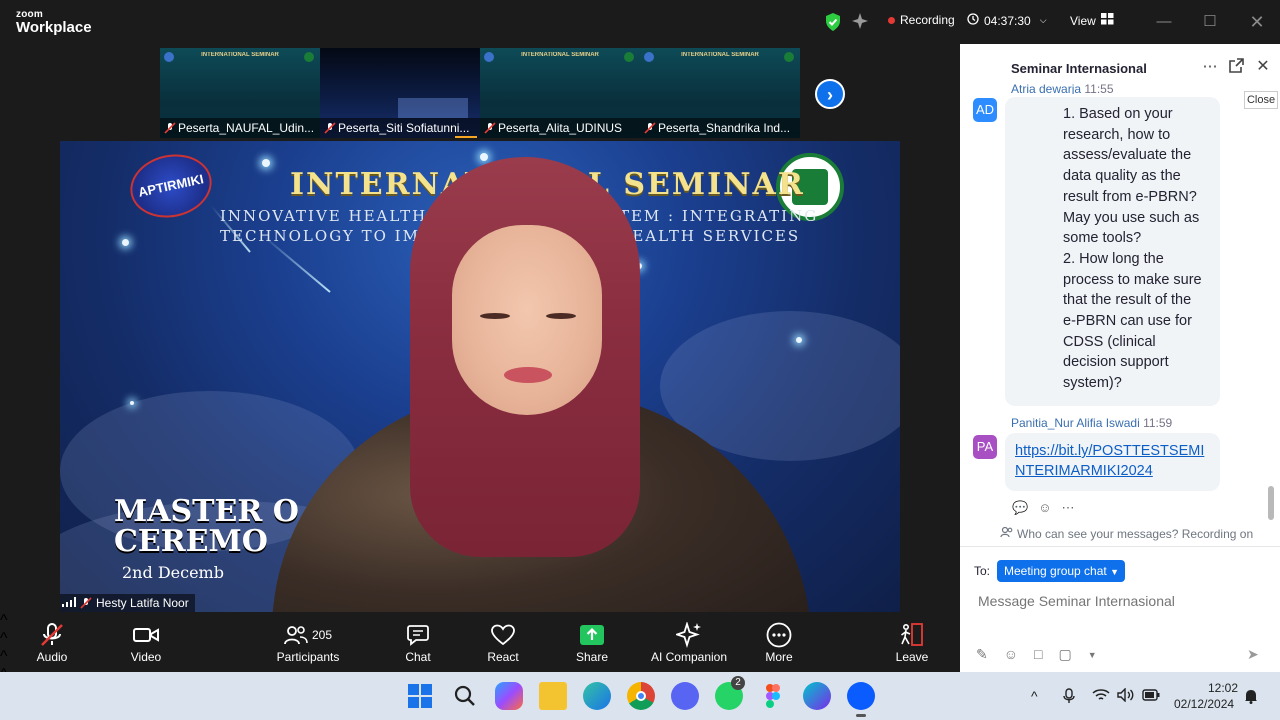 This screenshot has width=1280, height=720. I want to click on canva-icon, so click(817, 696).